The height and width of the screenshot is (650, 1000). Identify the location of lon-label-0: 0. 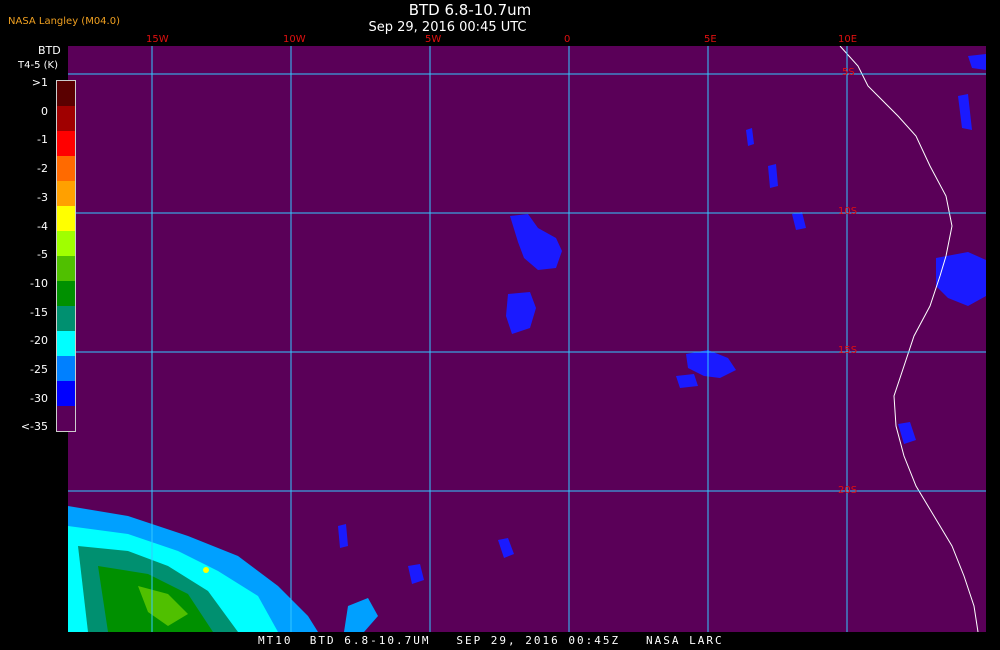
(567, 39).